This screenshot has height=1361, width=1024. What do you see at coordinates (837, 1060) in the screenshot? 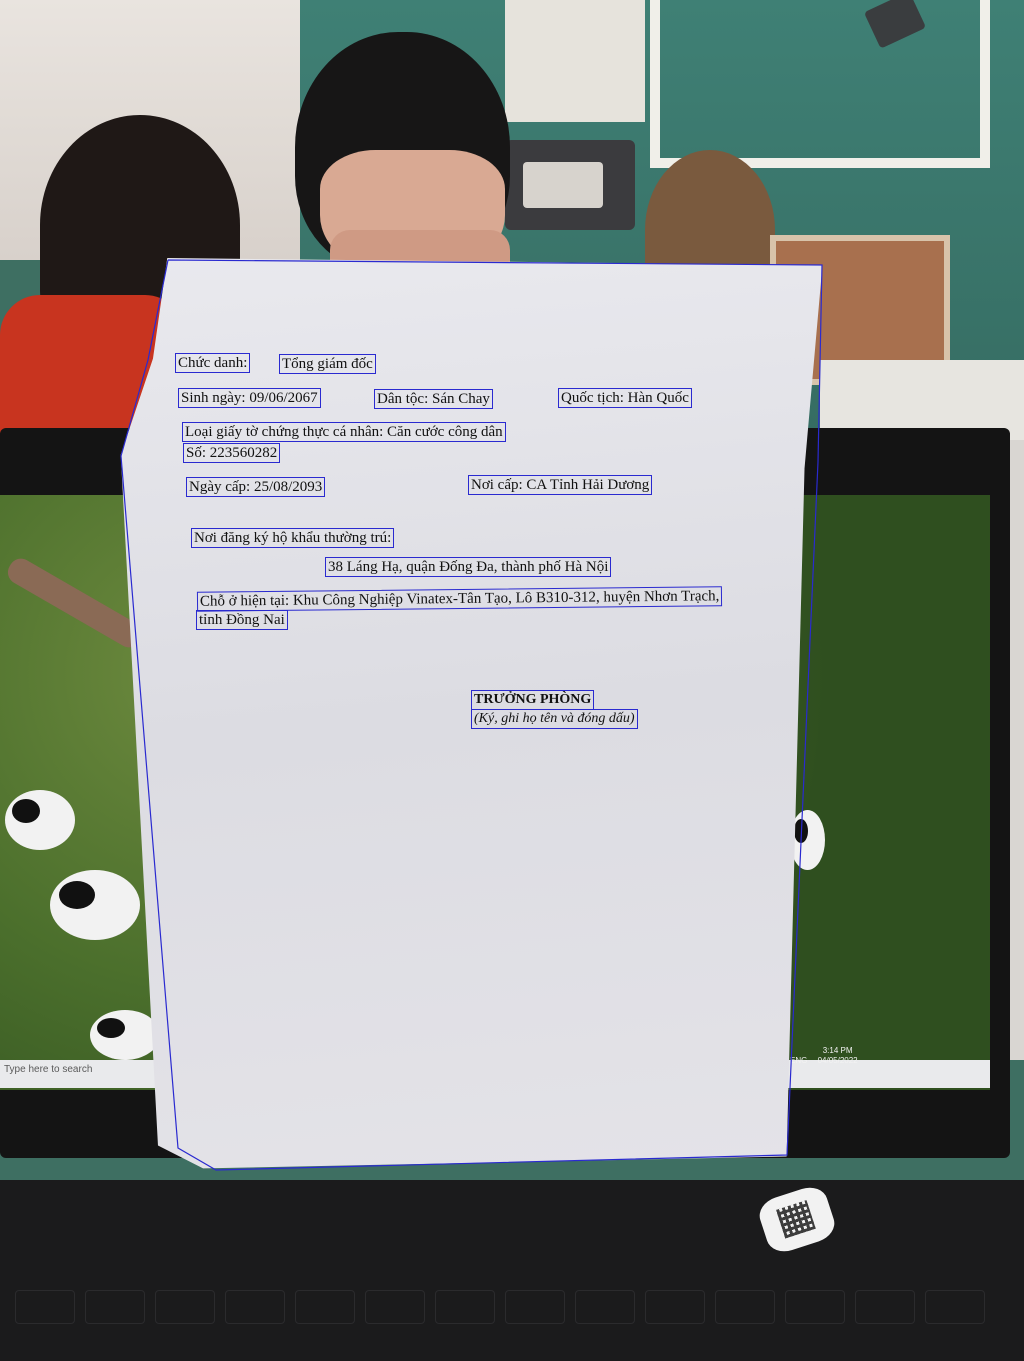
I see `clock-date: 04/05/2022` at bounding box center [837, 1060].